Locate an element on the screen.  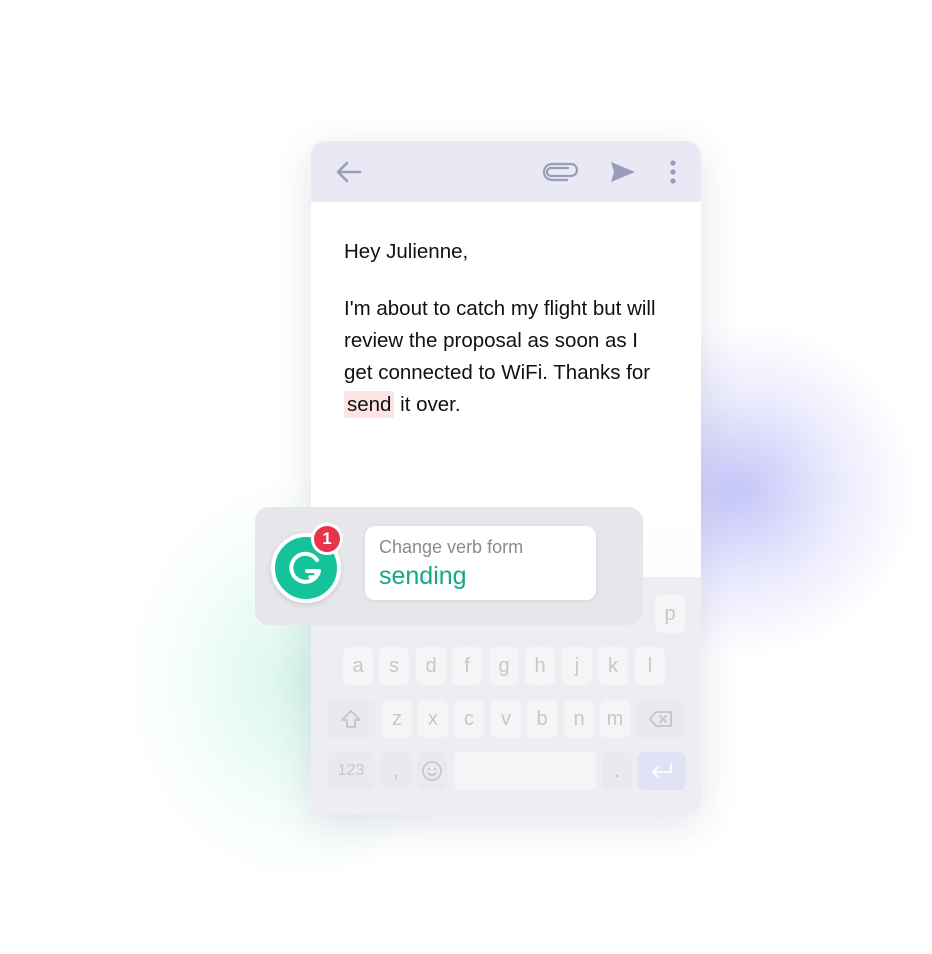
key-v: v is located at coordinates (506, 719).